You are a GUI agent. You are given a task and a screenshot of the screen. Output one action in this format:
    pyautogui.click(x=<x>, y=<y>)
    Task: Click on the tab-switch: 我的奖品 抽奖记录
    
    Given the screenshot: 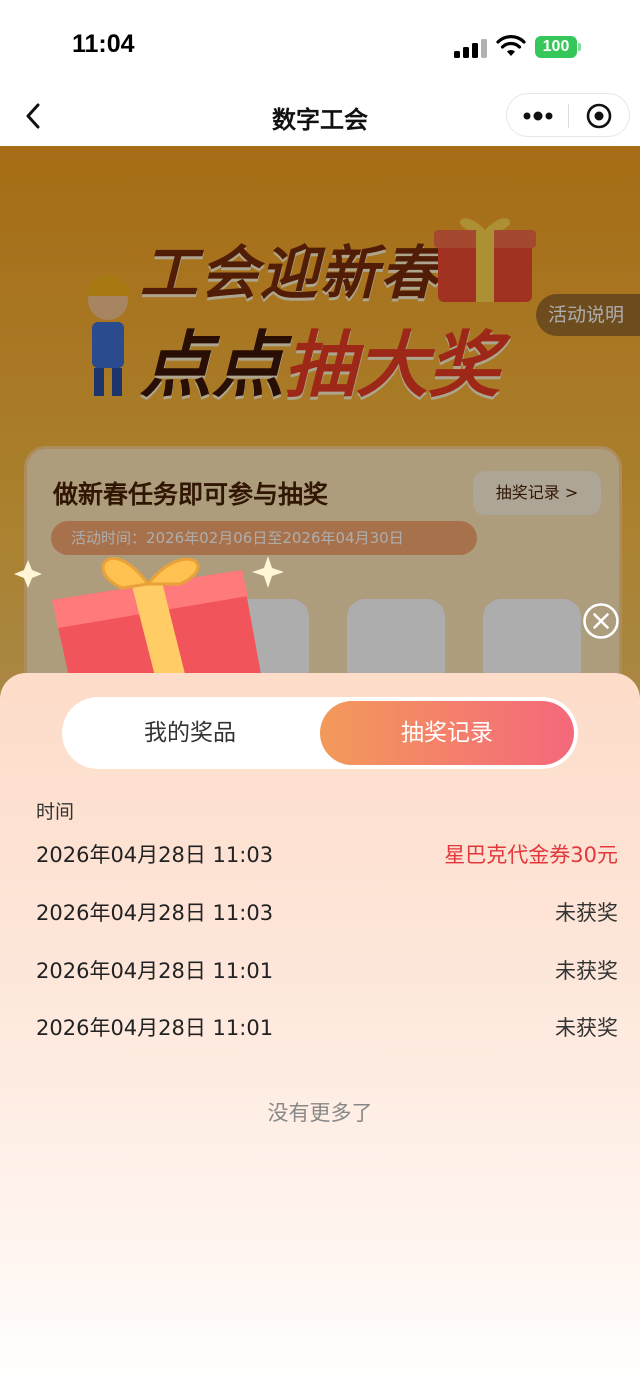 What is the action you would take?
    pyautogui.click(x=320, y=733)
    